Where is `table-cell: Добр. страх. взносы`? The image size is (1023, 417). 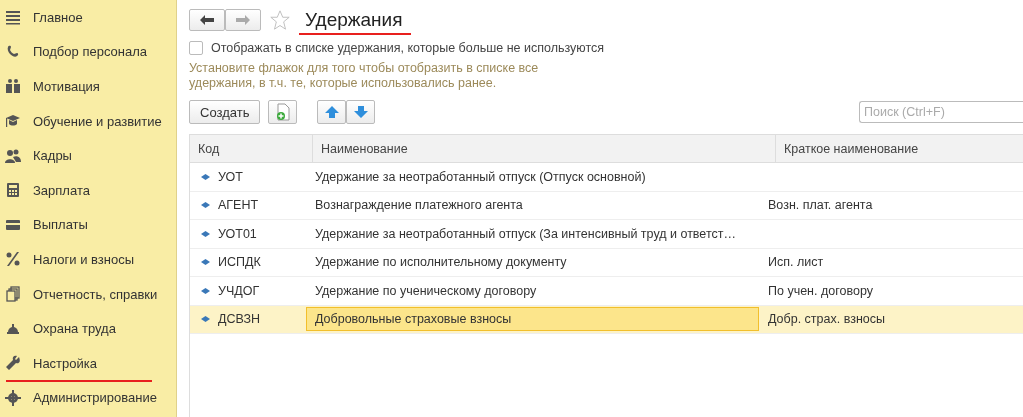 table-cell: Добр. страх. взносы is located at coordinates (826, 319).